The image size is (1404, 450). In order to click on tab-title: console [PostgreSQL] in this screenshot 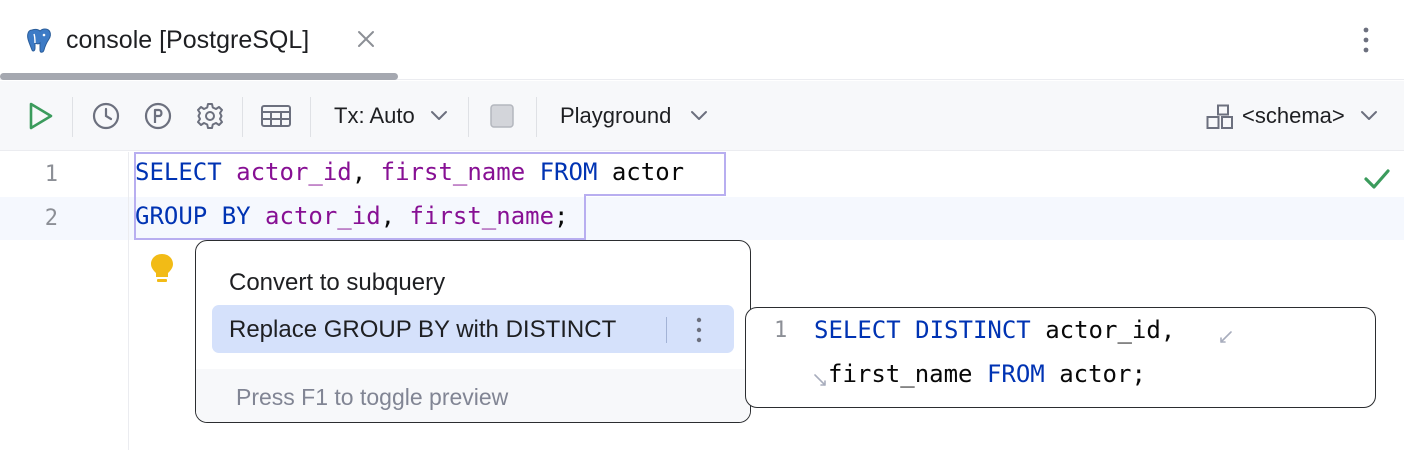, I will do `click(188, 40)`.